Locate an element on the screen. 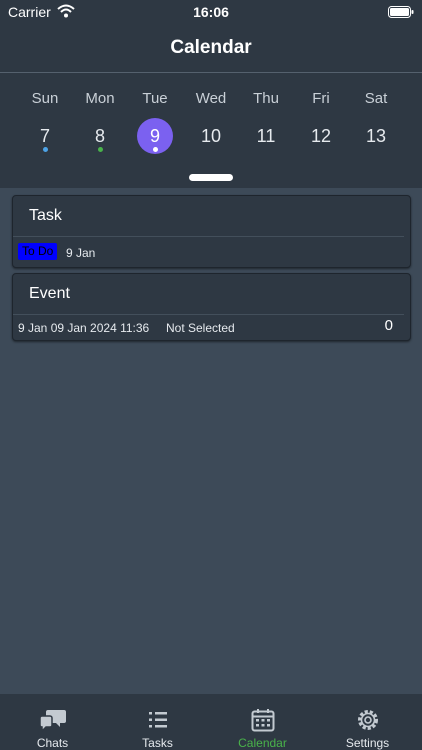  day-sun: Sun 7 is located at coordinates (45, 118).